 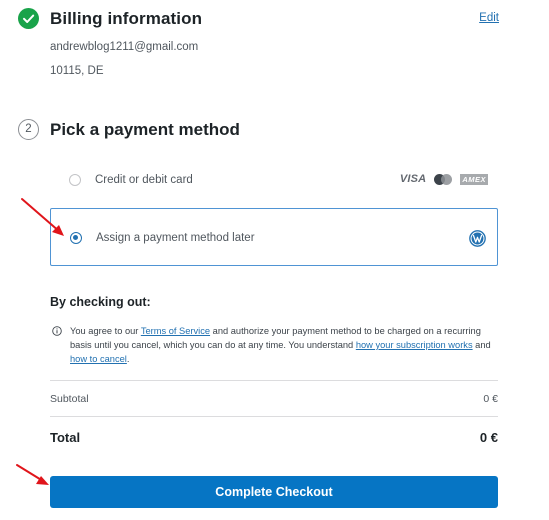 I want to click on summary-divider-bottom, so click(x=274, y=416).